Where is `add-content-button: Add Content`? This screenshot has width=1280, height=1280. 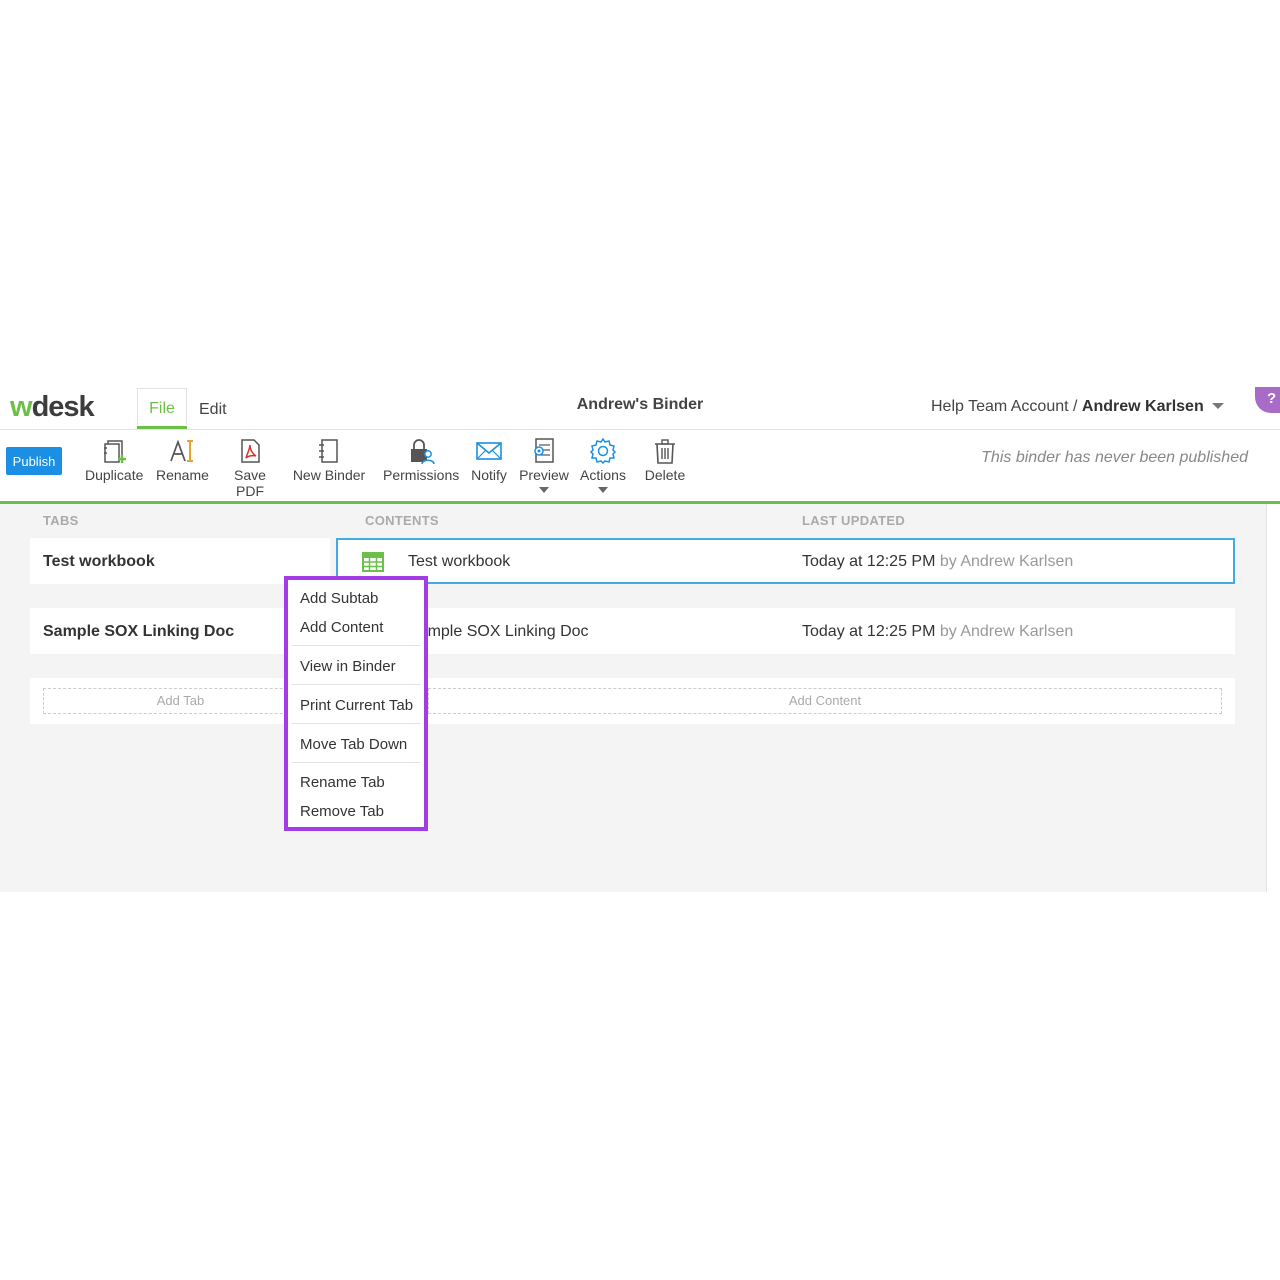
add-content-button: Add Content is located at coordinates (825, 701).